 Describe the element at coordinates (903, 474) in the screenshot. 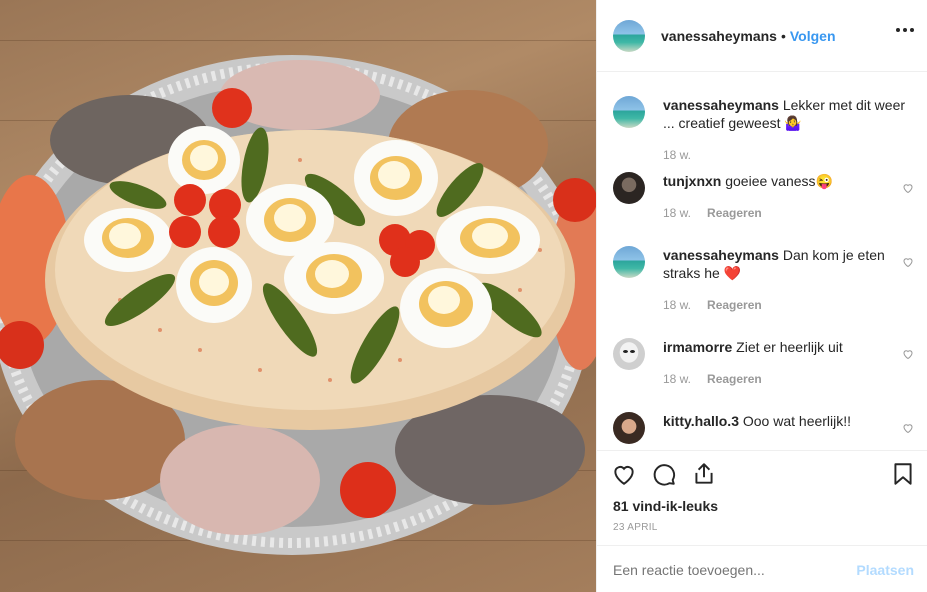

I see `bookmark-icon` at that location.